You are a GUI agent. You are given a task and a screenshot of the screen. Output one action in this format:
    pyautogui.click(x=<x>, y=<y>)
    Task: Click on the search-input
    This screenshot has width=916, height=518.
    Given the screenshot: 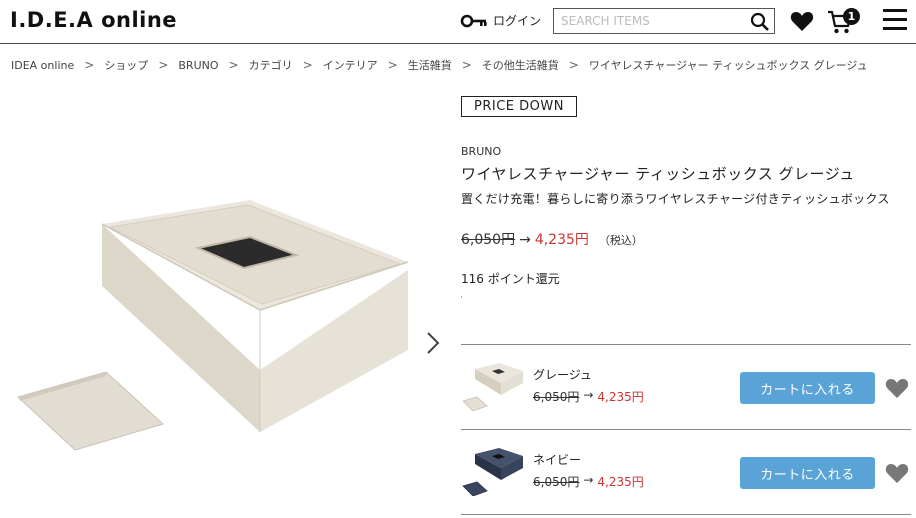 What is the action you would take?
    pyautogui.click(x=649, y=21)
    